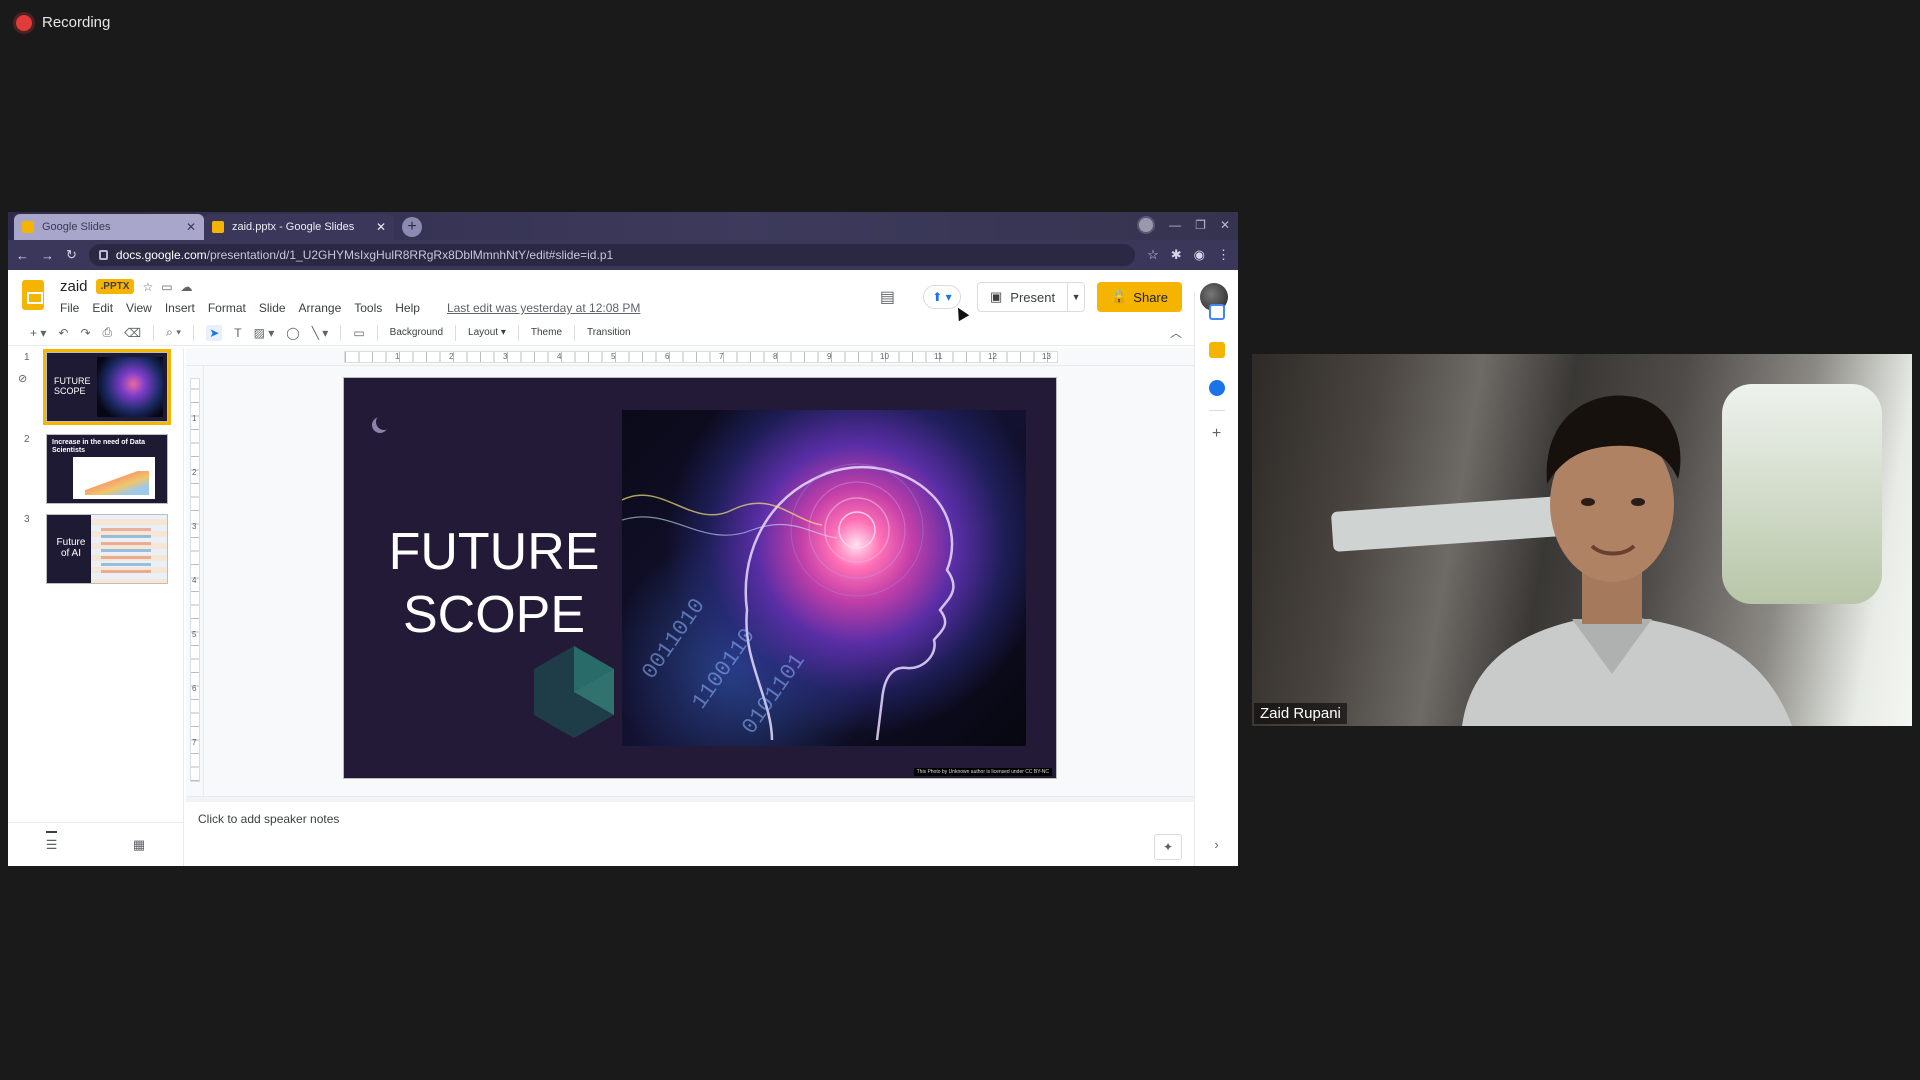 The width and height of the screenshot is (1920, 1080). What do you see at coordinates (27, 439) in the screenshot?
I see `slide-number: 2` at bounding box center [27, 439].